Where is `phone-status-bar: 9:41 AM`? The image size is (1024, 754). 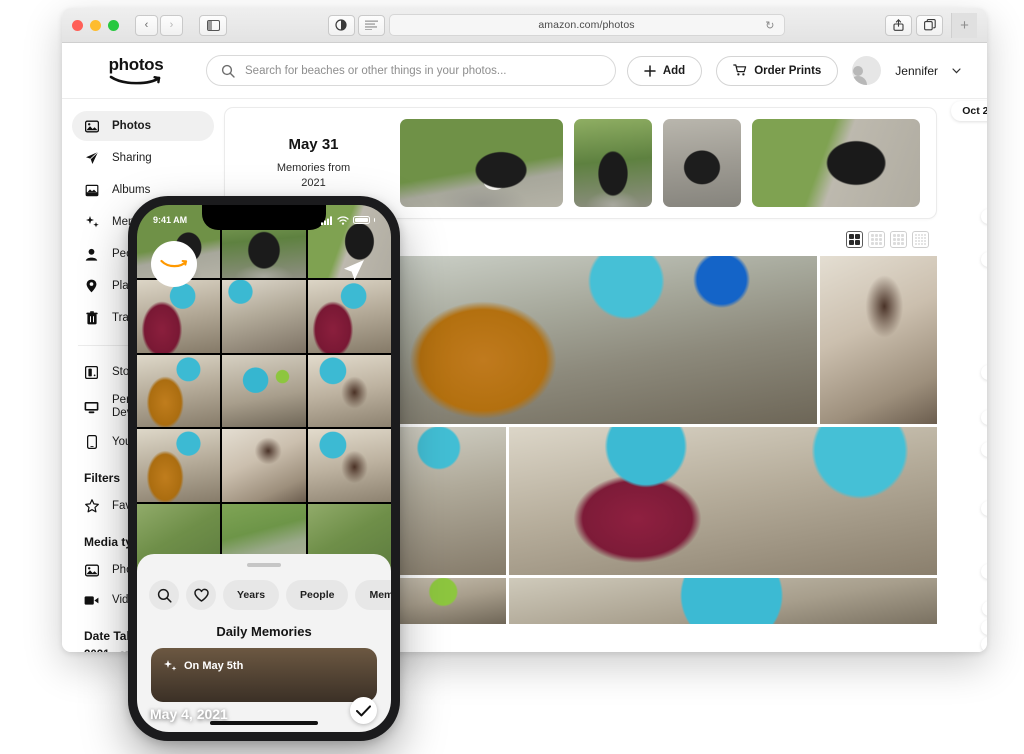
phone-status-bar: 9:41 AM is located at coordinates (264, 218).